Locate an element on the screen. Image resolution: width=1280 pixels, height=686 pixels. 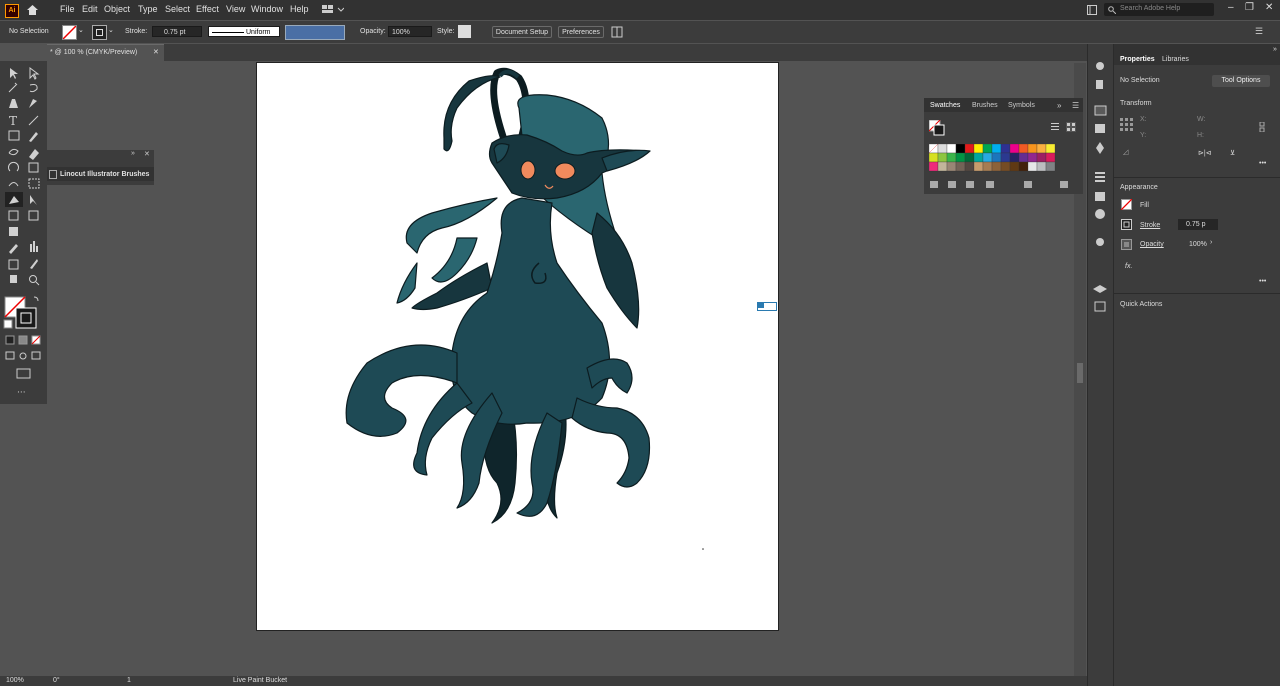
close-tab-icon: ✕ is located at coordinates (156, 52).